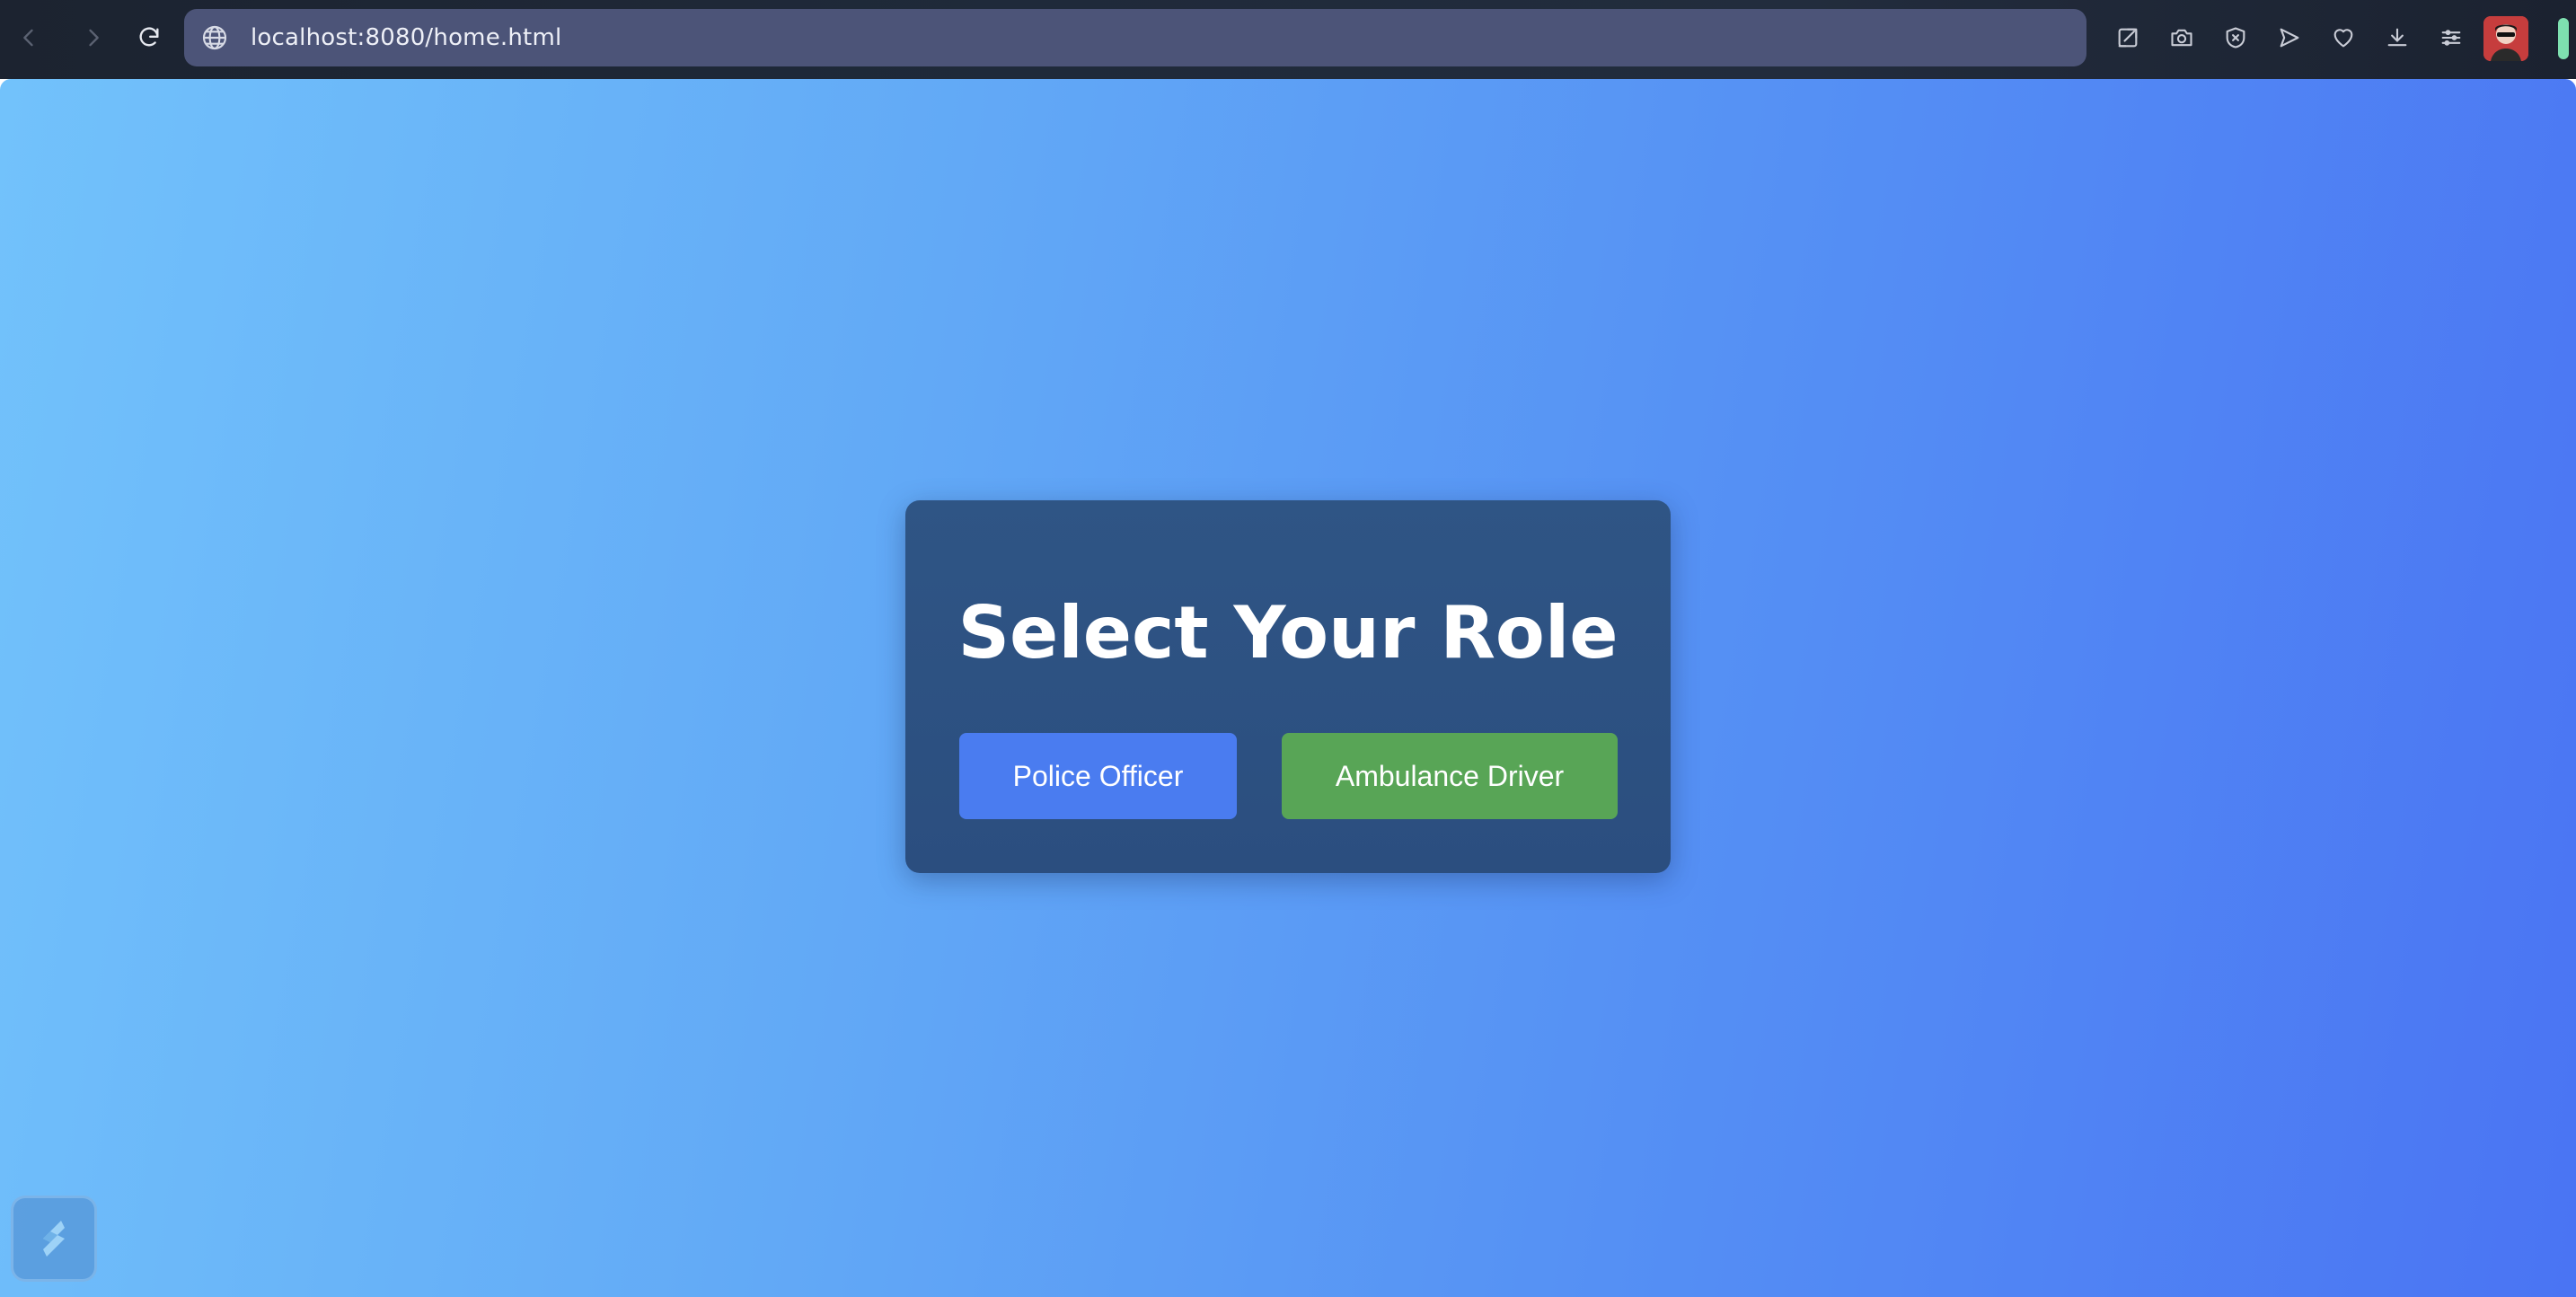 The image size is (2576, 1297). Describe the element at coordinates (1450, 776) in the screenshot. I see `ambulance-driver-button: Ambulance Driver` at that location.